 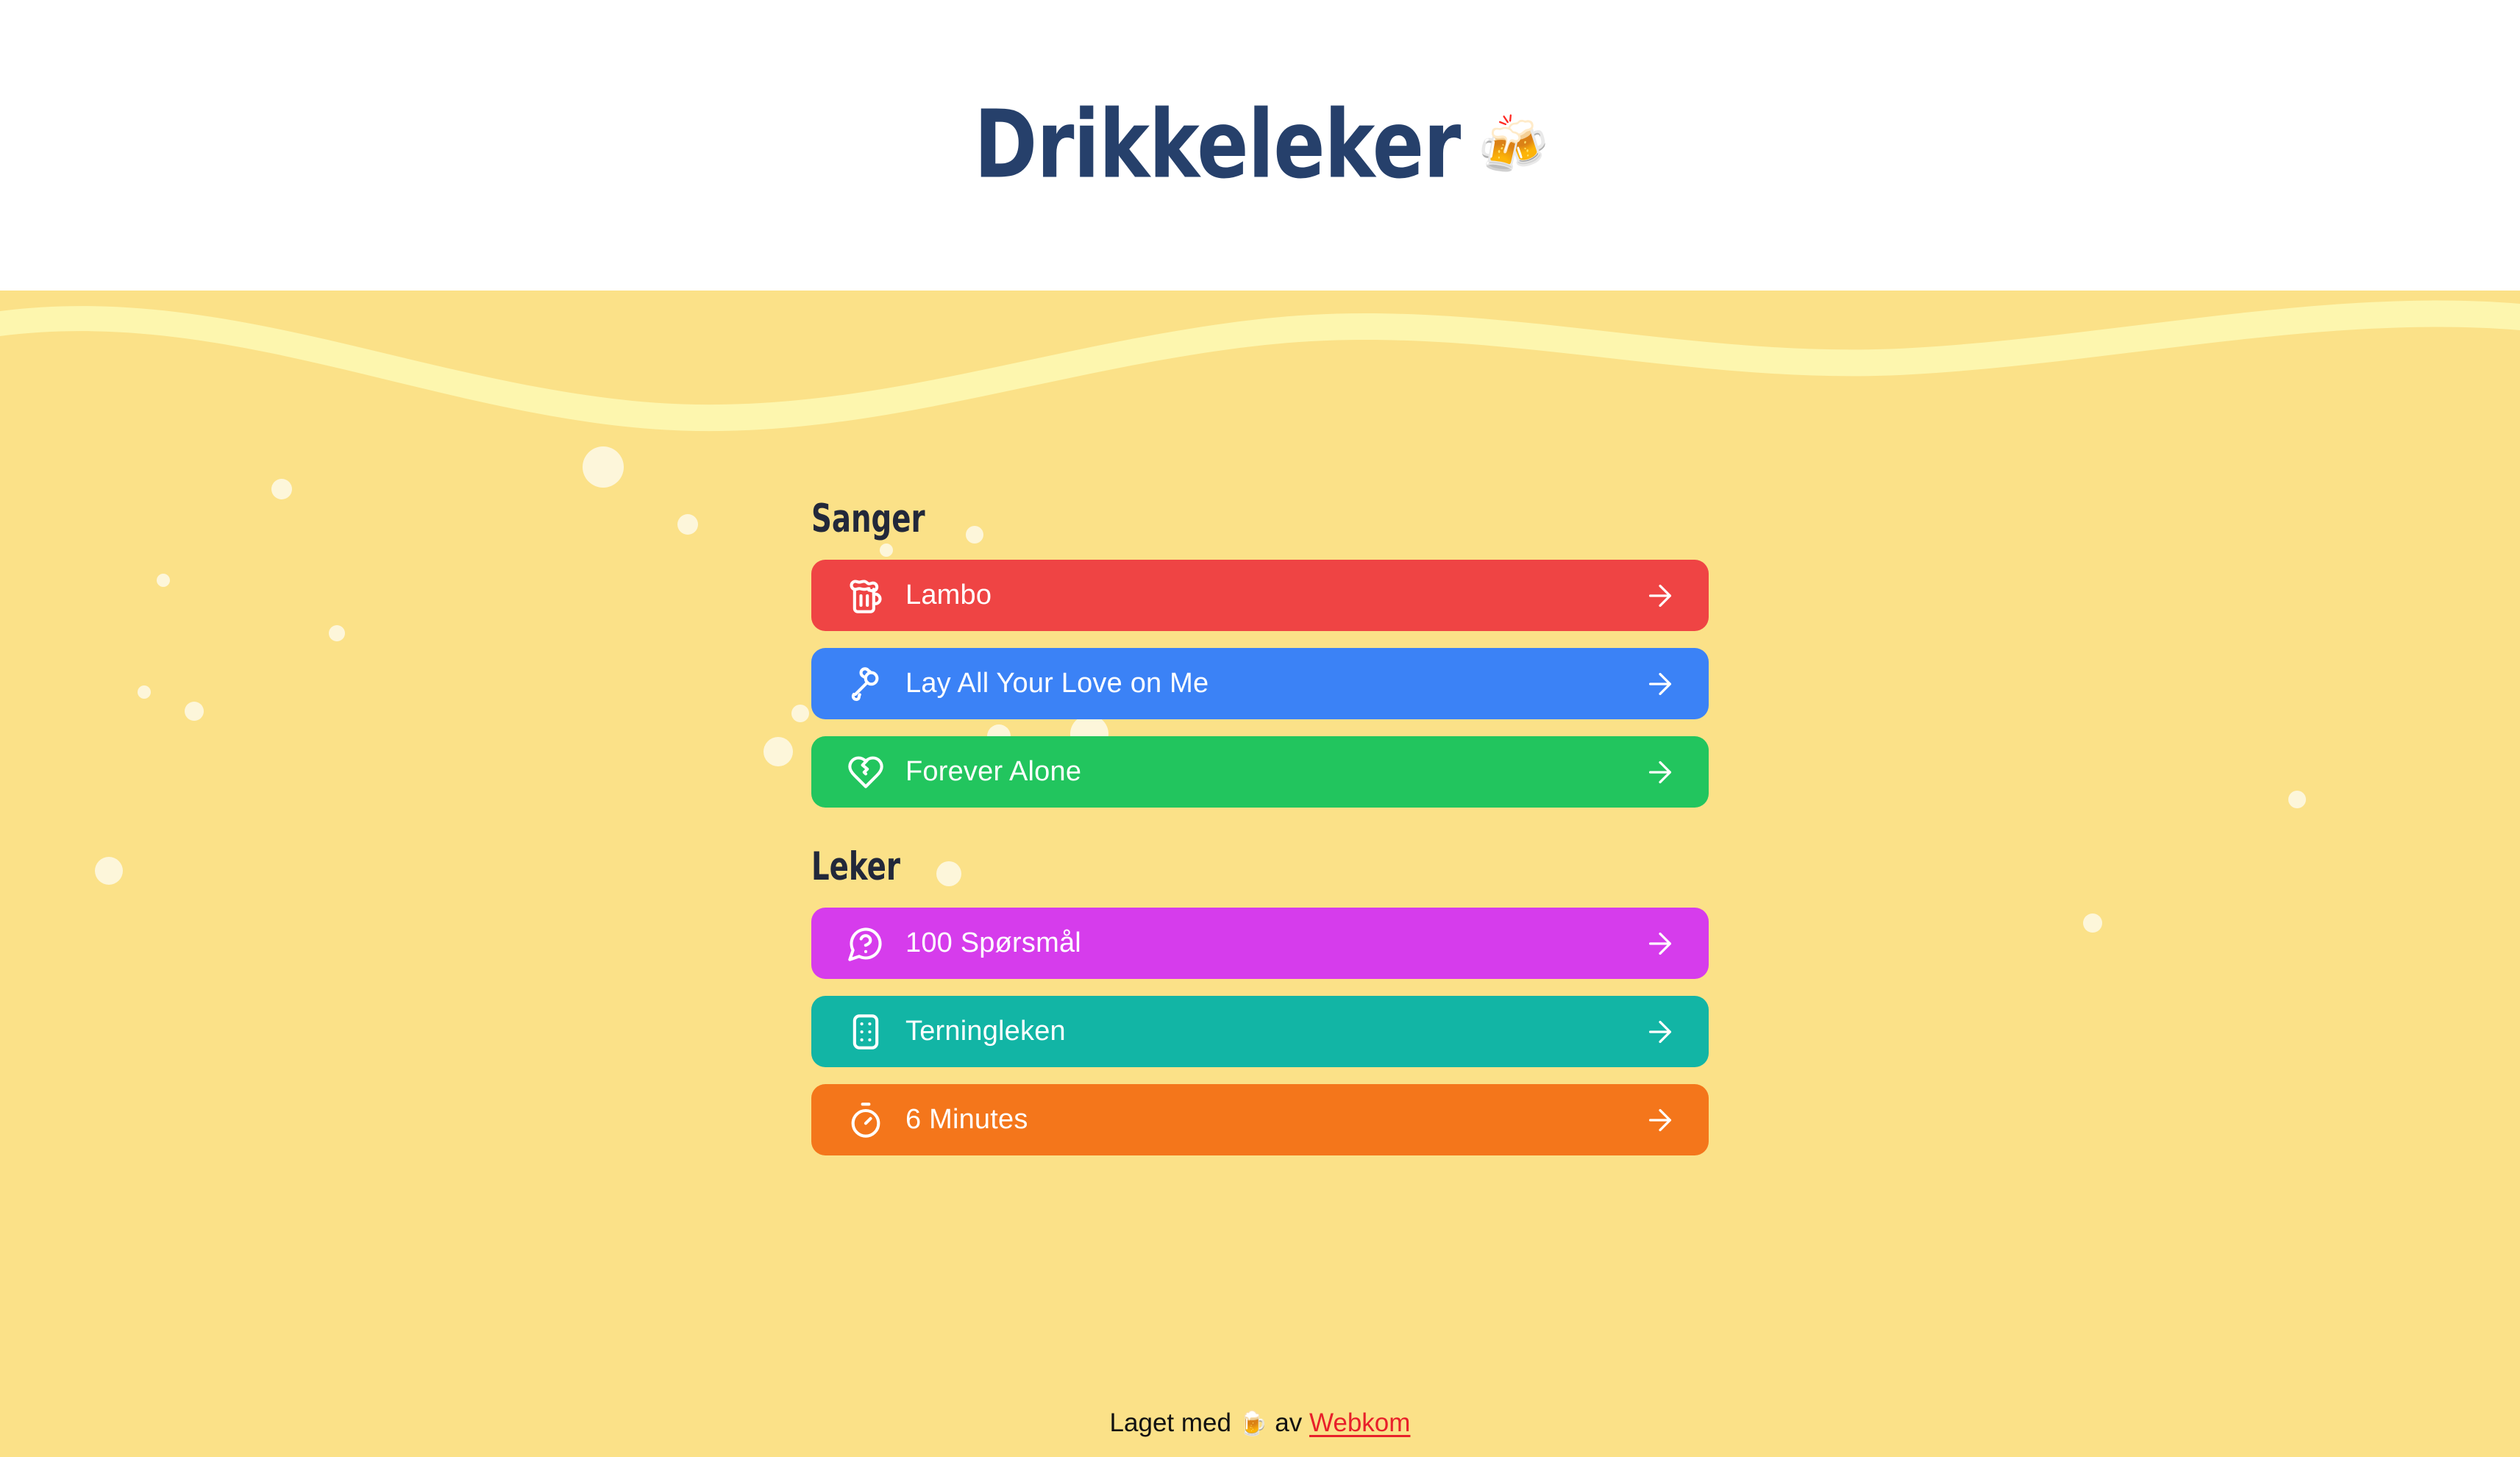 What do you see at coordinates (993, 943) in the screenshot?
I see `game-button-label: 100 Spørsmål` at bounding box center [993, 943].